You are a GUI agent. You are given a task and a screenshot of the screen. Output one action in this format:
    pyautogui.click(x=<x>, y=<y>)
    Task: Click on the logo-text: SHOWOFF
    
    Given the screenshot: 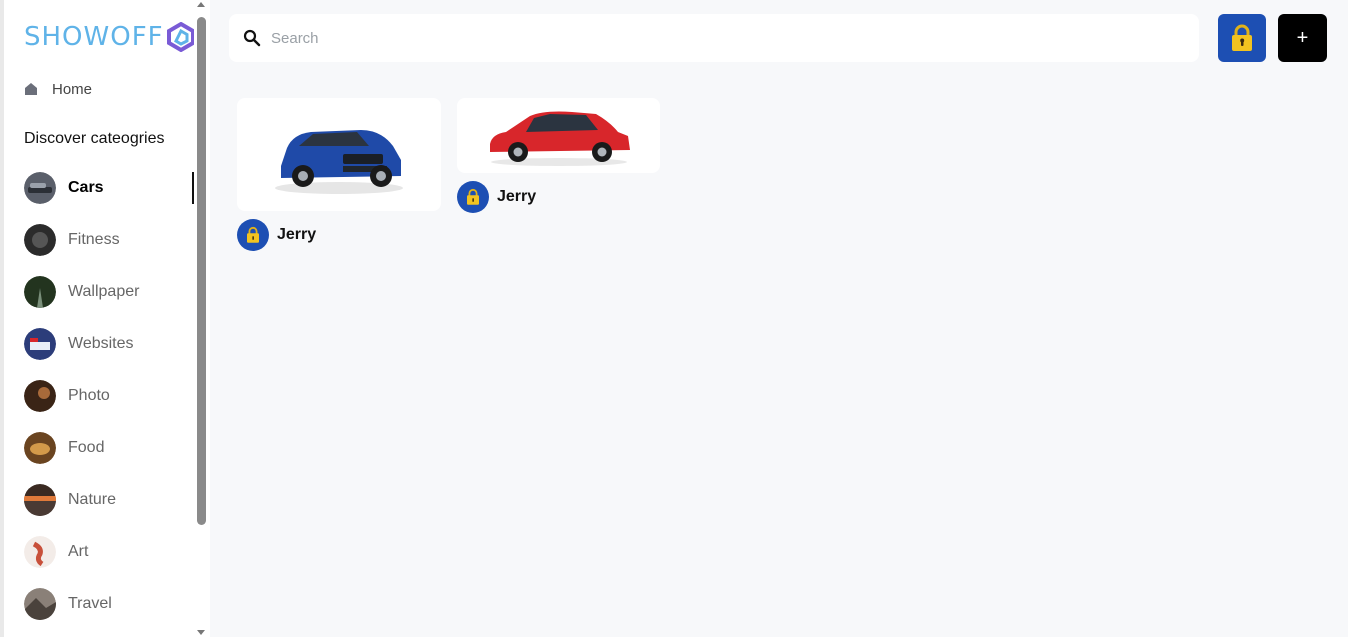 What is the action you would take?
    pyautogui.click(x=94, y=37)
    